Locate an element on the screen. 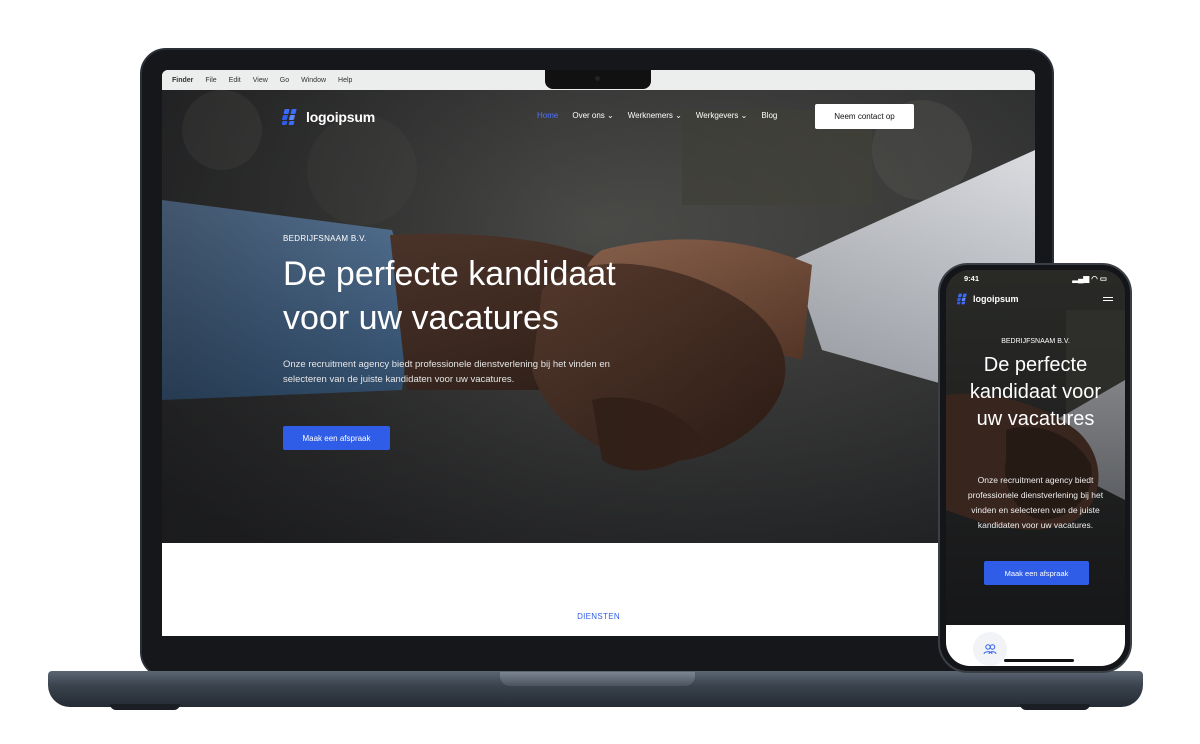 The image size is (1200, 744). appointment-button: Maak een afspraak is located at coordinates (336, 438).